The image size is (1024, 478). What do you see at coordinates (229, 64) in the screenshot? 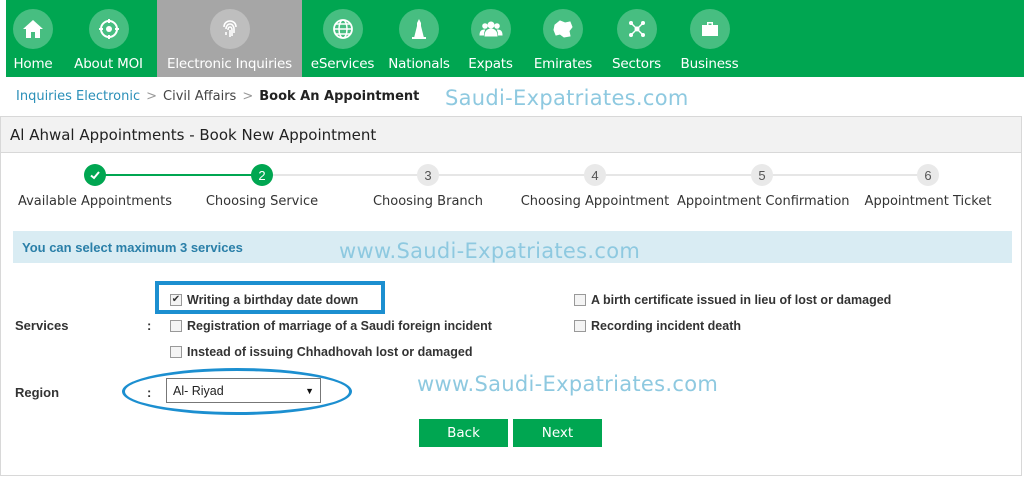
I see `nav-label: Electronic Inquiries` at bounding box center [229, 64].